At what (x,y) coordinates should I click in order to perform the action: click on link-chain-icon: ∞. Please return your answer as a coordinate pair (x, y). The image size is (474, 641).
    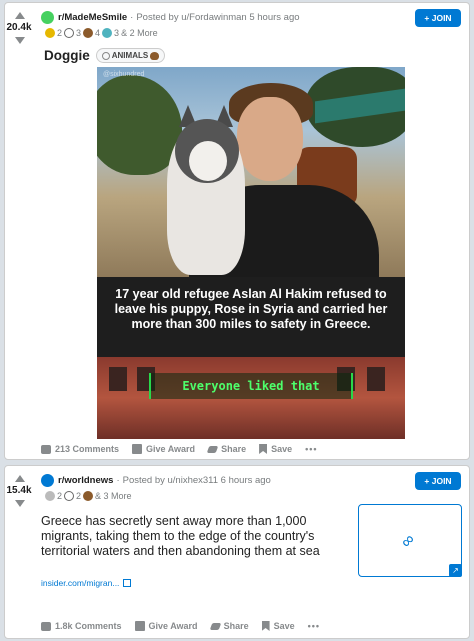
    Looking at the image, I should click on (407, 540).